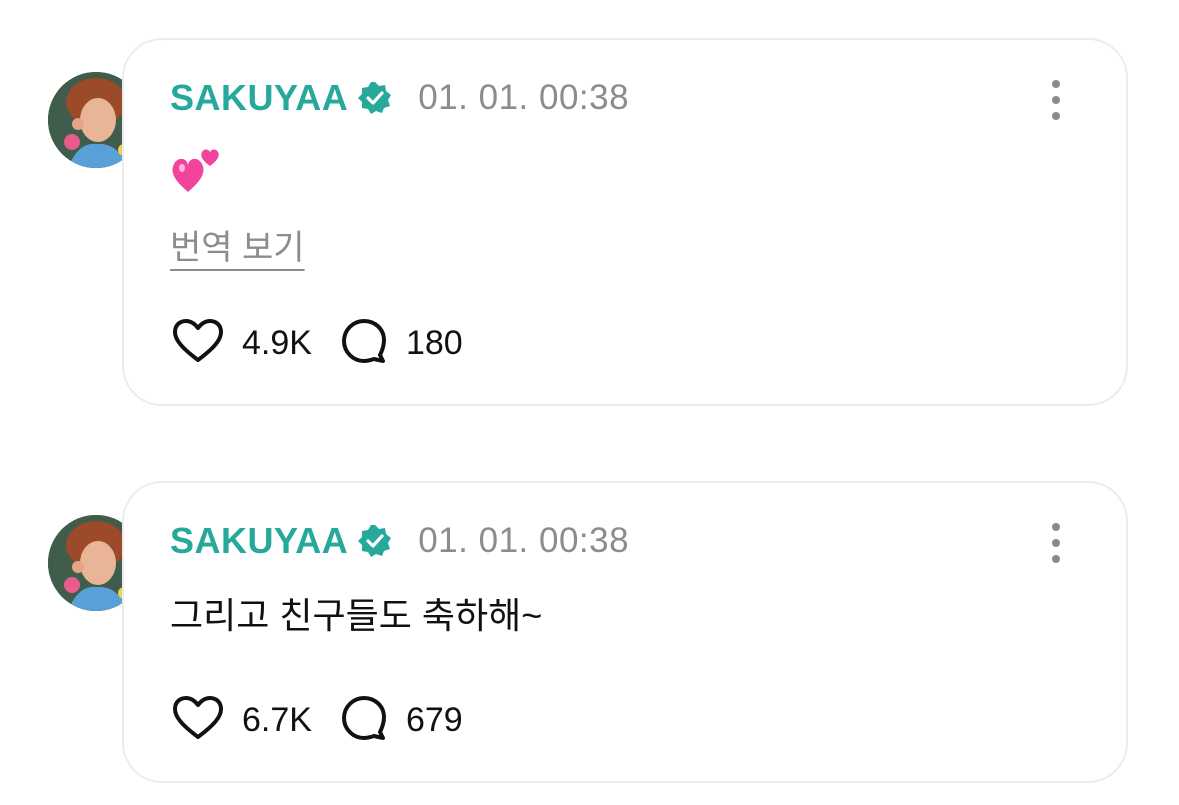 The height and width of the screenshot is (805, 1179). I want to click on post-actions: 4.9K 180, so click(331, 343).